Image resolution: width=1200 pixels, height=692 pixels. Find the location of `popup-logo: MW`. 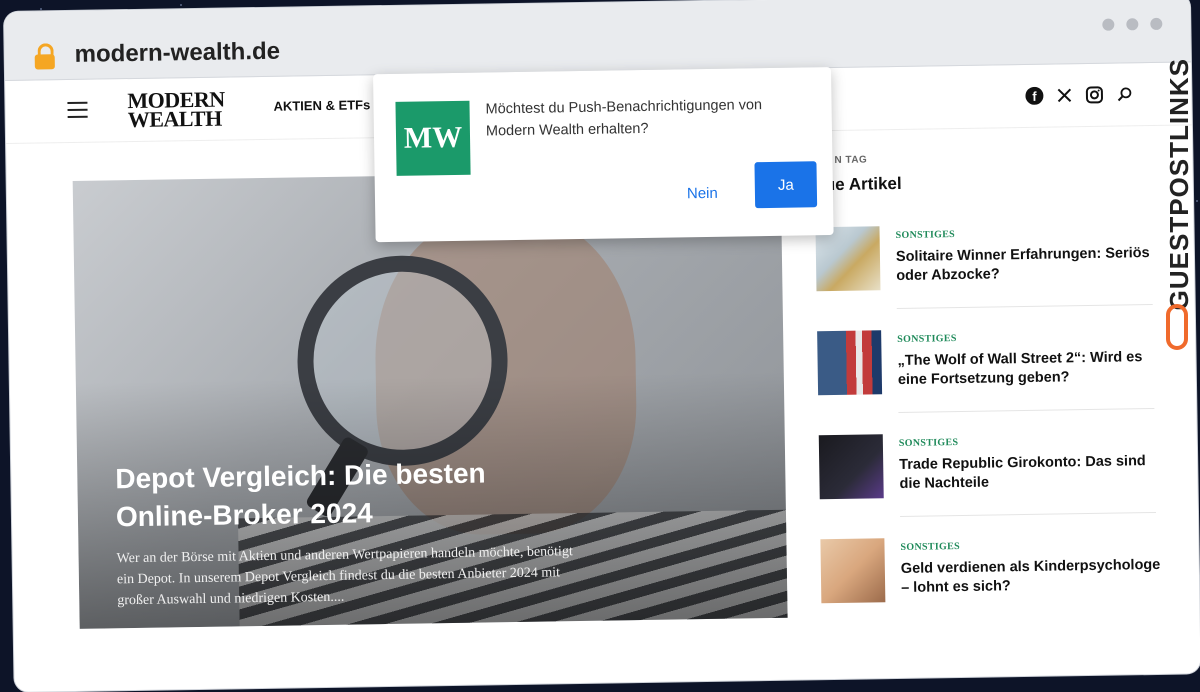

popup-logo: MW is located at coordinates (433, 138).